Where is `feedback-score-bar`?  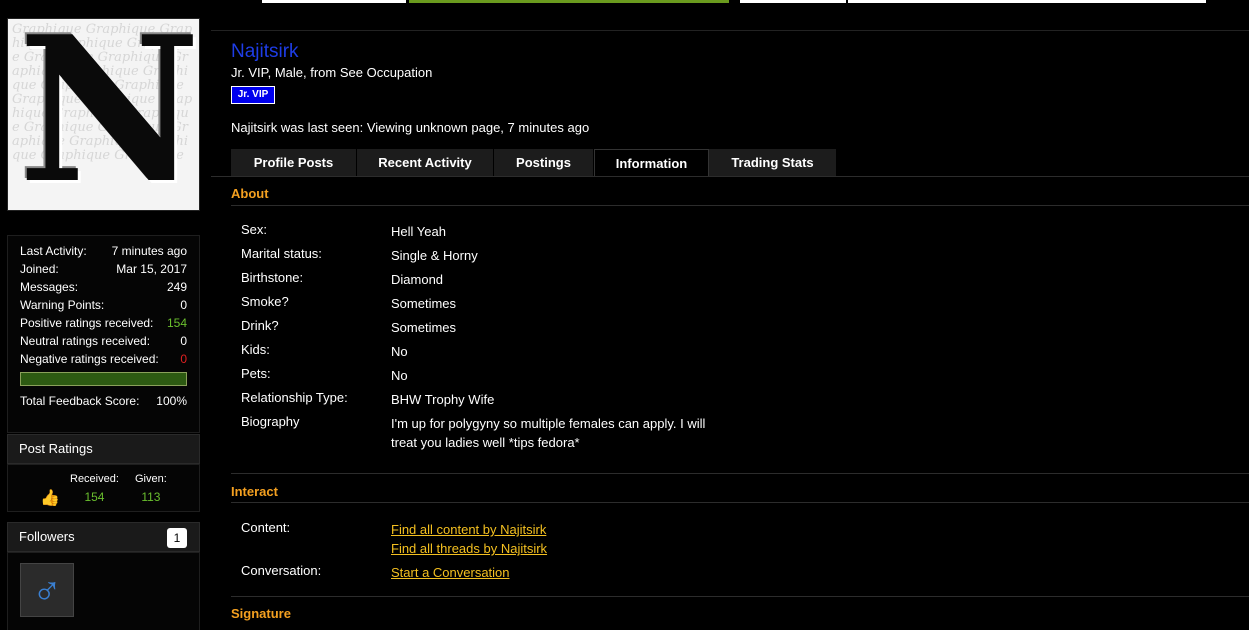
feedback-score-bar is located at coordinates (103, 379).